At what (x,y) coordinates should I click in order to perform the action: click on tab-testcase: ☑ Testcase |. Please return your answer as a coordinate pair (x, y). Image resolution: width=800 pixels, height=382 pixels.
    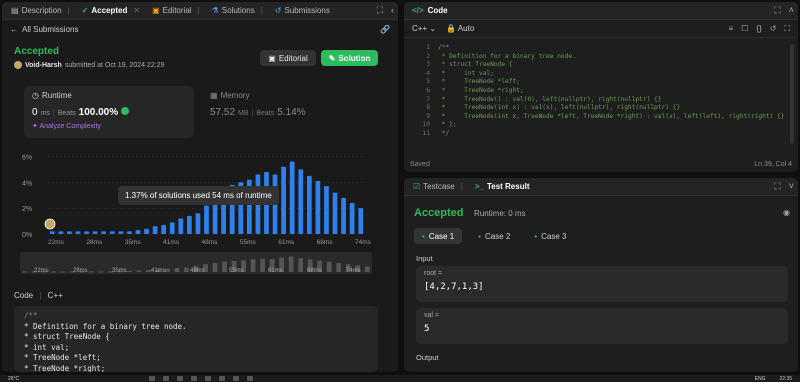
    Looking at the image, I should click on (438, 187).